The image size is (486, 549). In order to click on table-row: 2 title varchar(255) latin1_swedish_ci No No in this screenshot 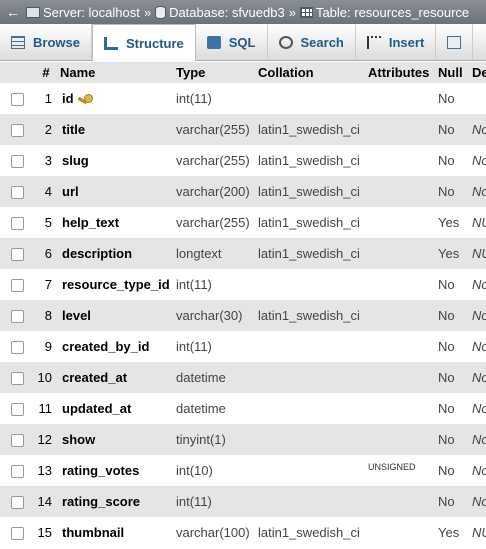, I will do `click(243, 129)`.